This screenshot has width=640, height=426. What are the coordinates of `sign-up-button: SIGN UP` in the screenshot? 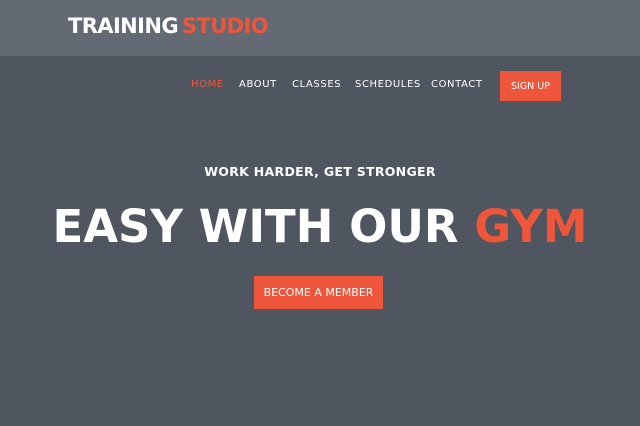 It's located at (530, 86).